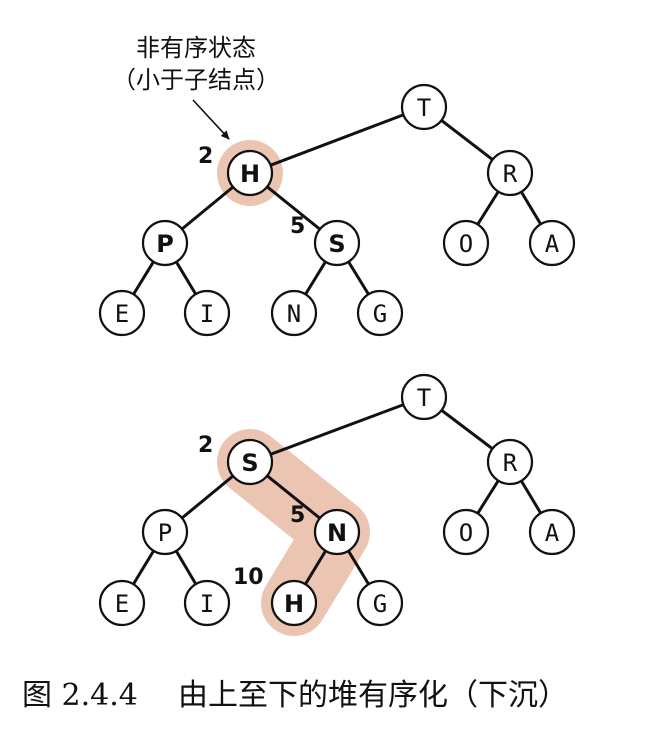 This screenshot has width=652, height=744. I want to click on node-N: N, so click(294, 313).